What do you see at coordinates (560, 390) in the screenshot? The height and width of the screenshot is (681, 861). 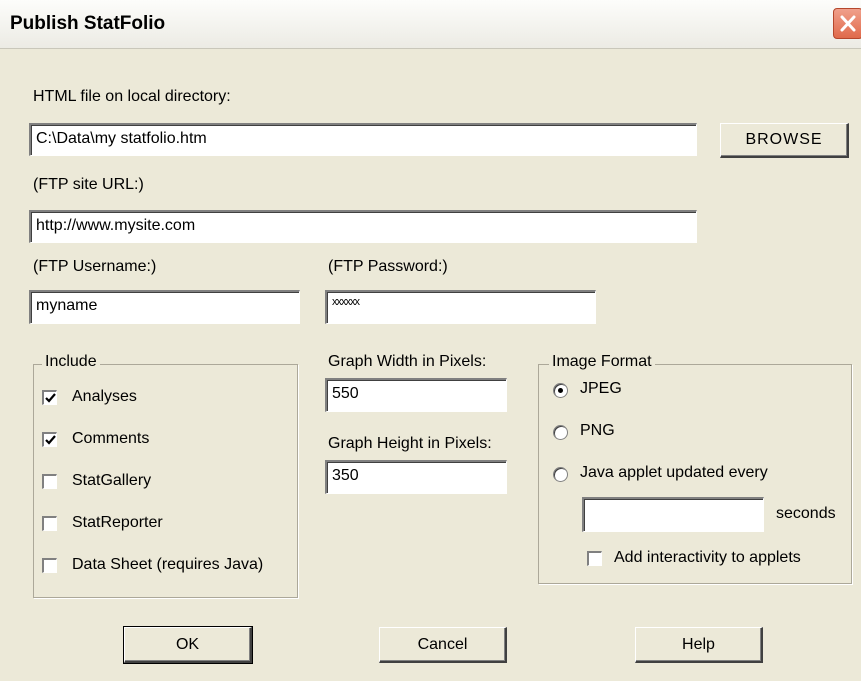 I see `jpeg-radio` at bounding box center [560, 390].